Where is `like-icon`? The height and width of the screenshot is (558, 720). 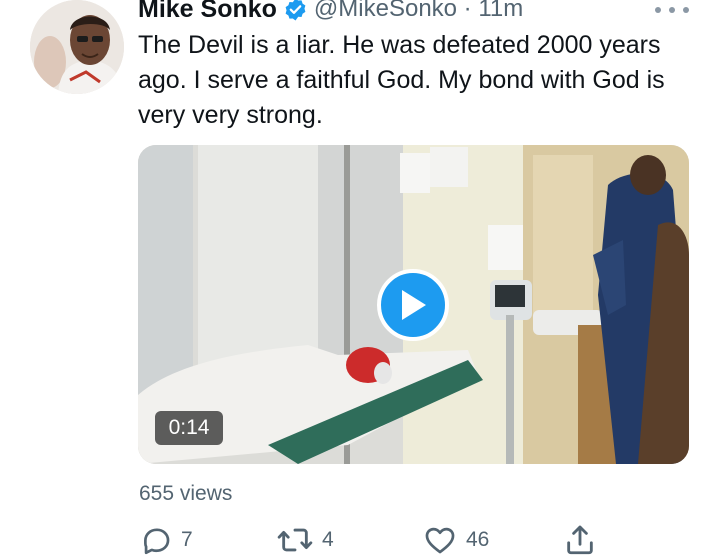
like-icon is located at coordinates (440, 540).